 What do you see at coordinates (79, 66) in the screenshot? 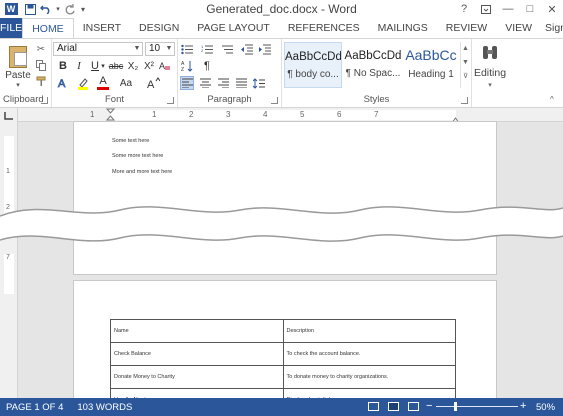
I see `italic-button: I` at bounding box center [79, 66].